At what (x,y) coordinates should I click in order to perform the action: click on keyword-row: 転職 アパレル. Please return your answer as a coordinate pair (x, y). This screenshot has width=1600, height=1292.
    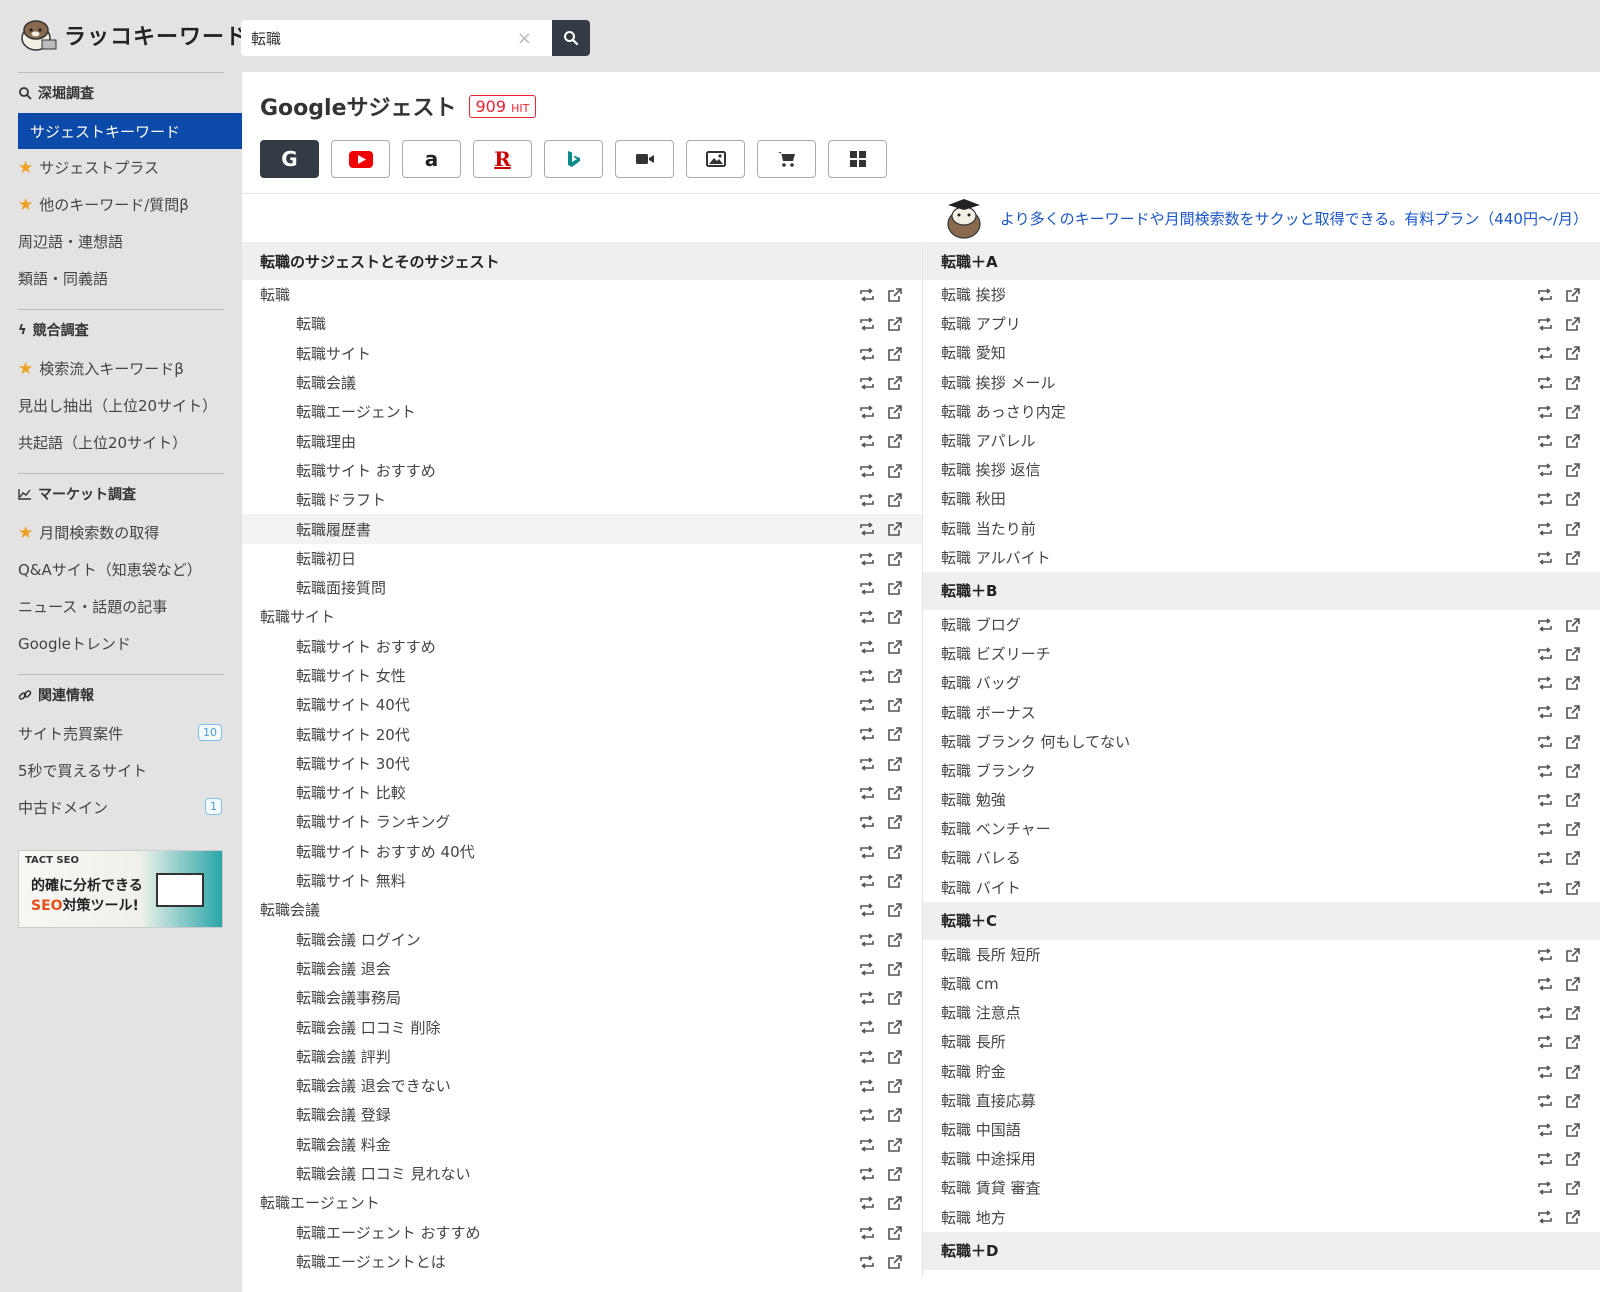
    Looking at the image, I should click on (1261, 440).